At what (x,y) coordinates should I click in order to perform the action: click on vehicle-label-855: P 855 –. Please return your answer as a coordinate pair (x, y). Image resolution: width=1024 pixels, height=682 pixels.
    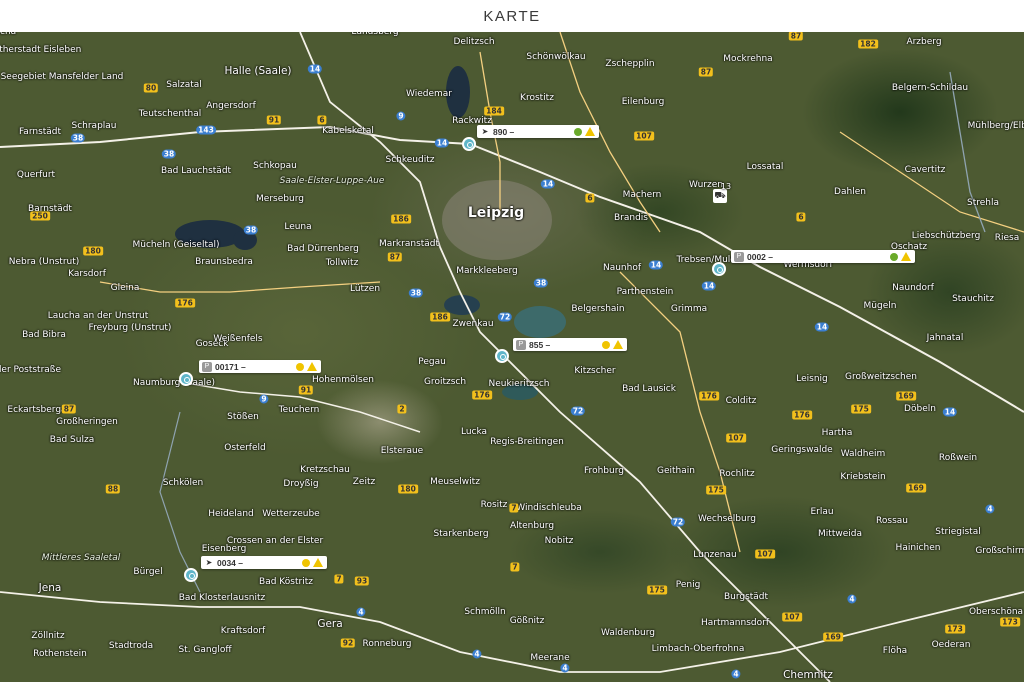
    Looking at the image, I should click on (570, 344).